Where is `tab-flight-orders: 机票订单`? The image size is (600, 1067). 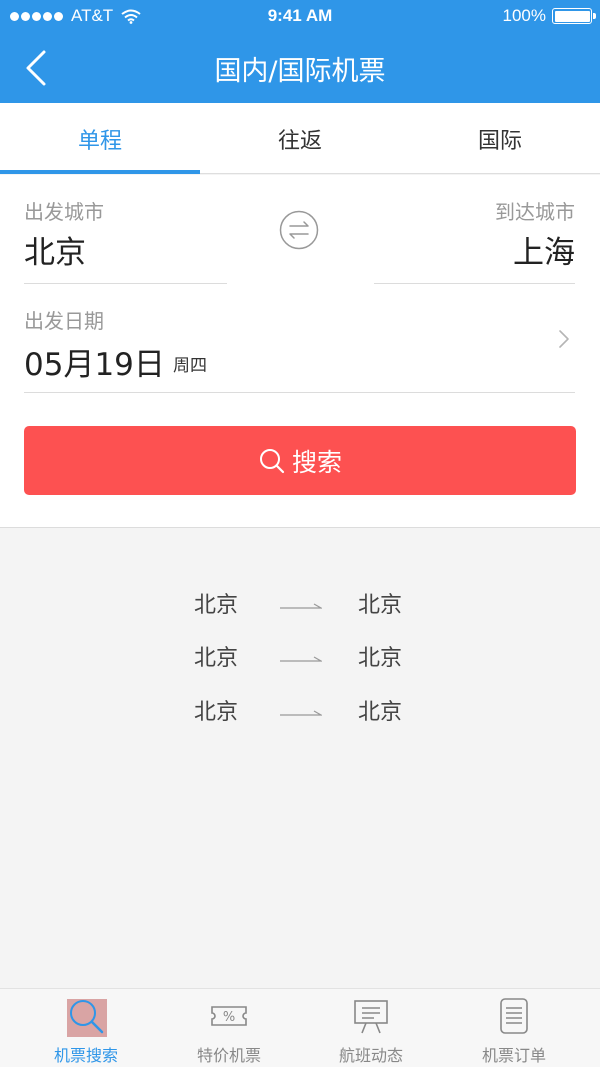 tab-flight-orders: 机票订单 is located at coordinates (514, 1028).